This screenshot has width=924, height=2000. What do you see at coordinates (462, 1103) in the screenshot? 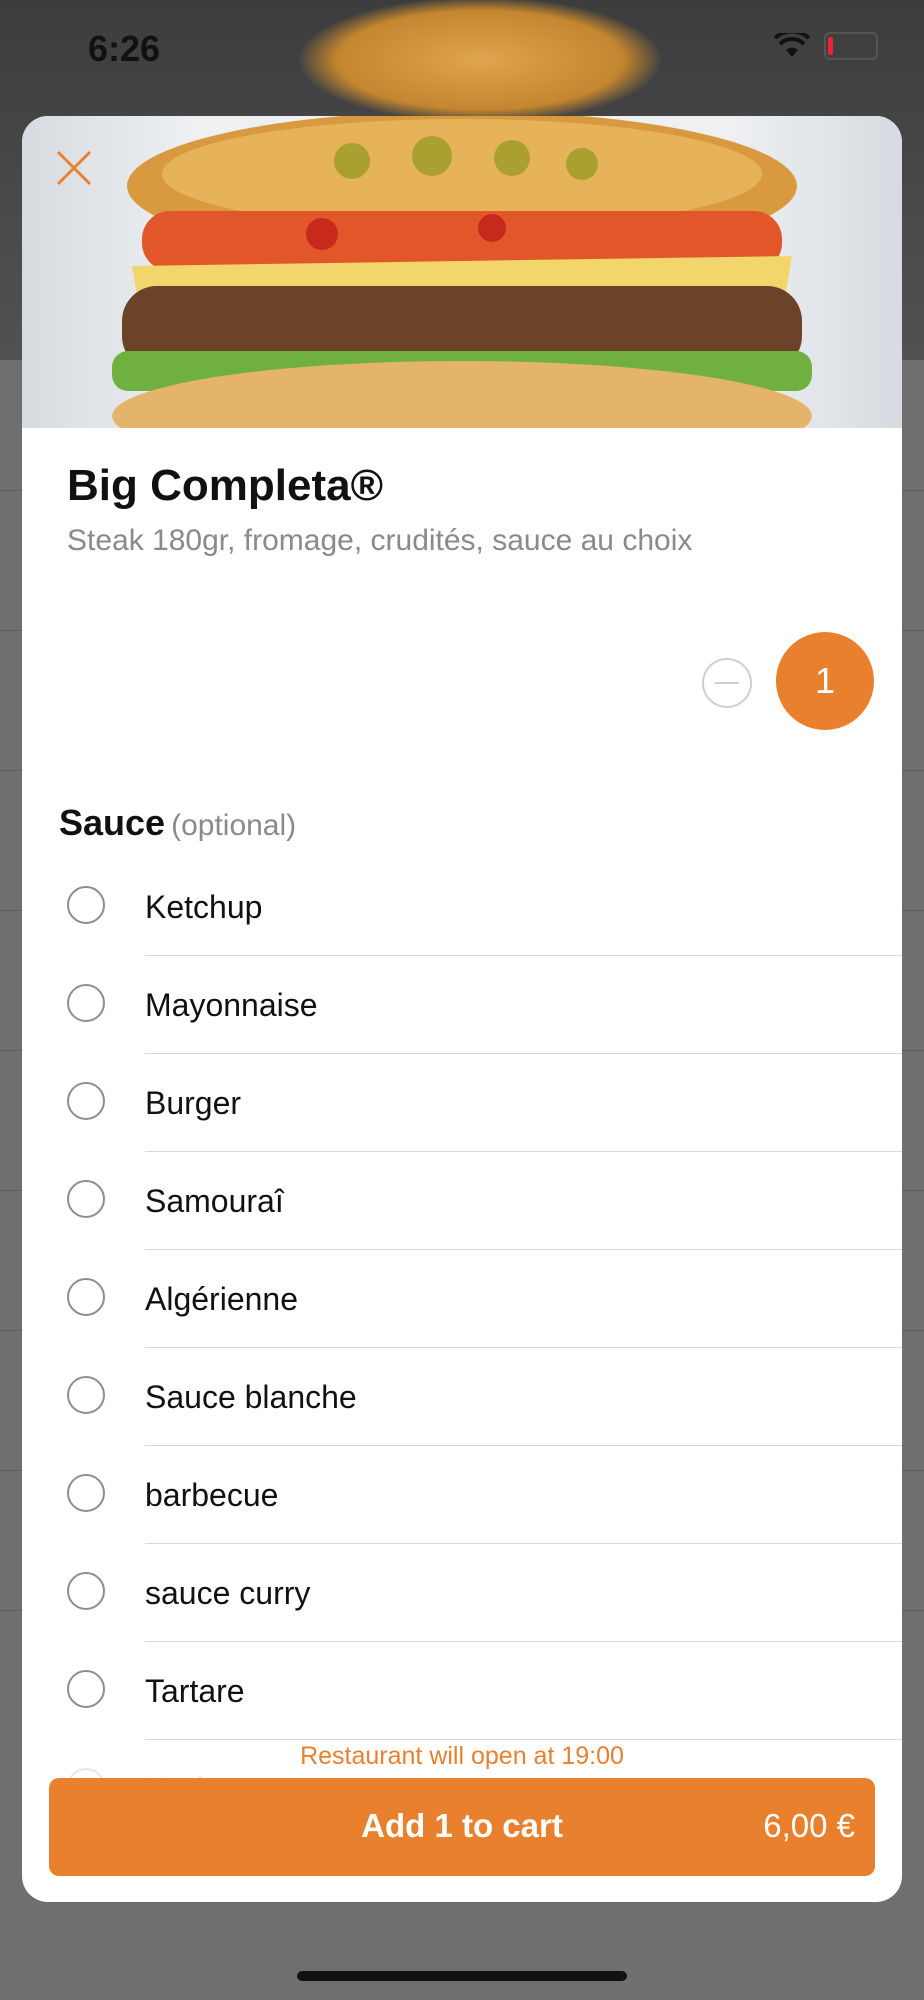
I see `option-burger: Burger` at bounding box center [462, 1103].